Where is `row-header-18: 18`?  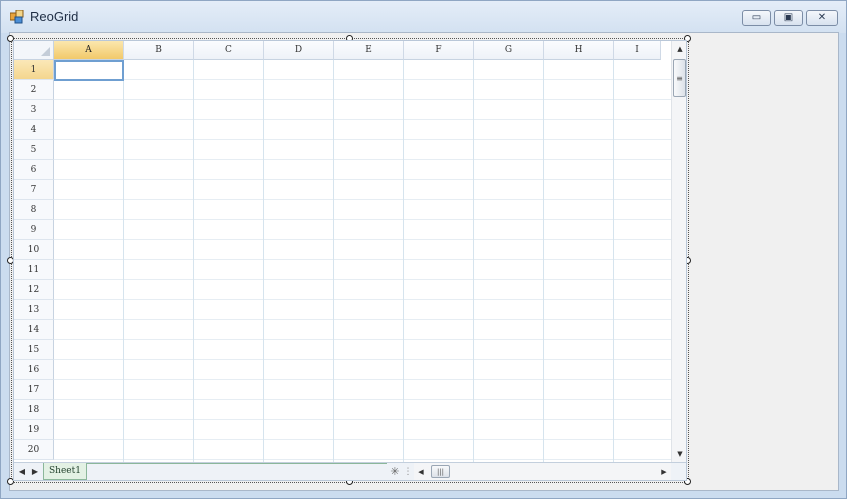 row-header-18: 18 is located at coordinates (34, 410).